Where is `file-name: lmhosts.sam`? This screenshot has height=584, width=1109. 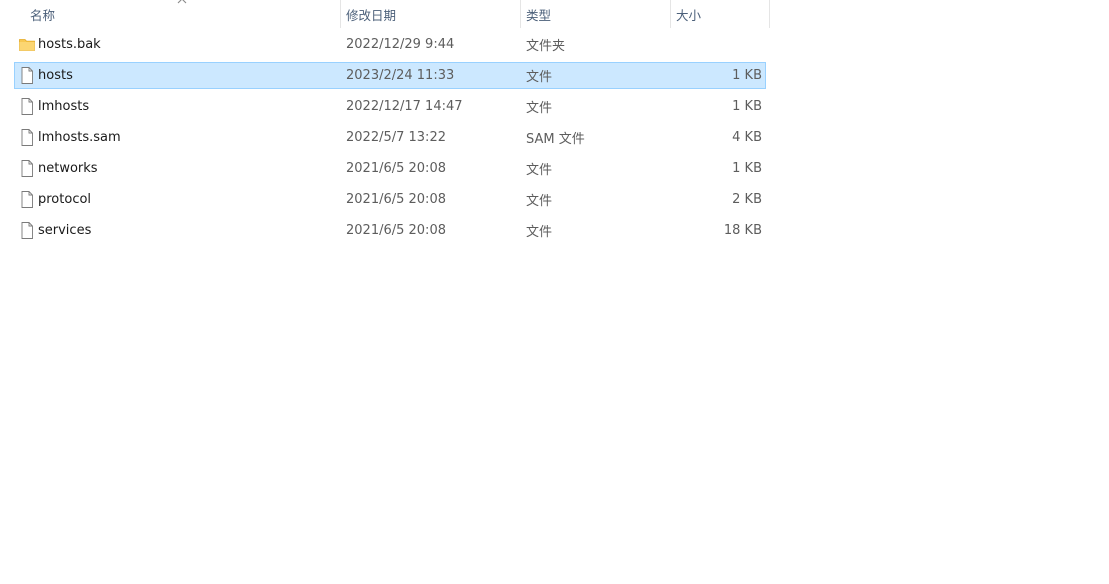 file-name: lmhosts.sam is located at coordinates (79, 137).